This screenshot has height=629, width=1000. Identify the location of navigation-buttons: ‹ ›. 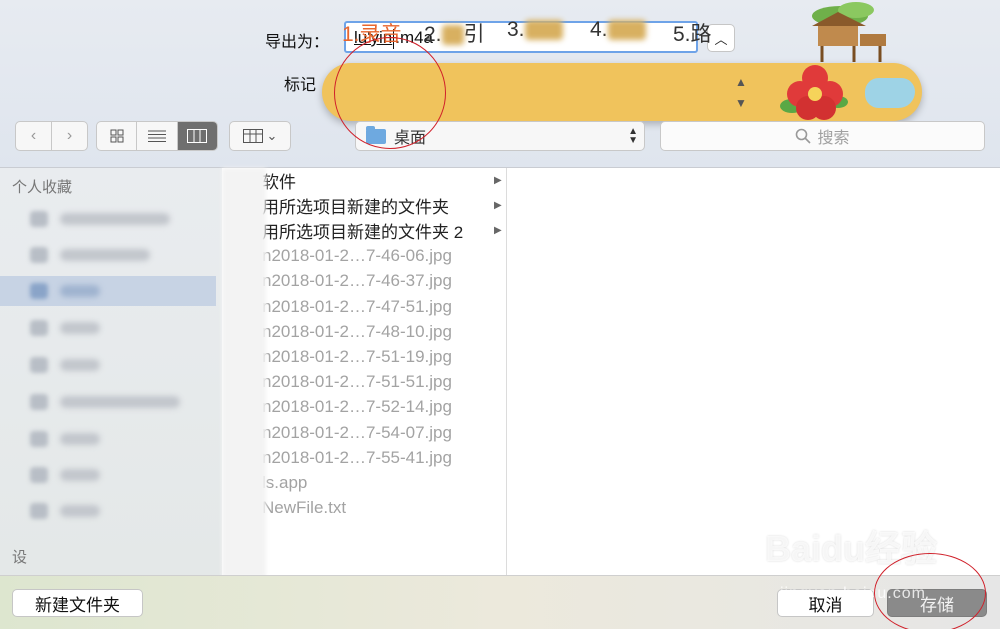
(51, 136).